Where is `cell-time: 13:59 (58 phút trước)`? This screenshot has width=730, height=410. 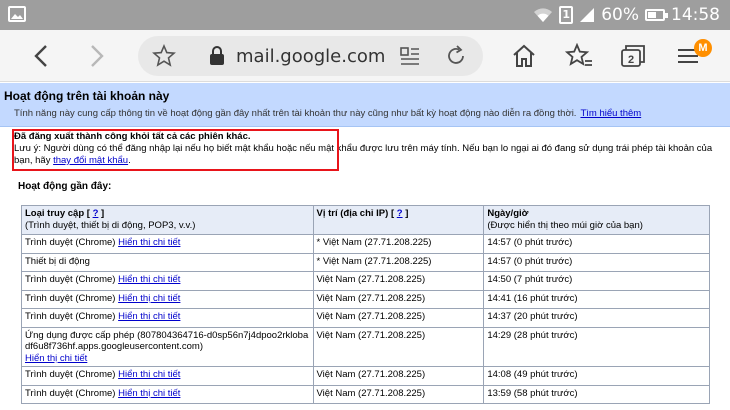 cell-time: 13:59 (58 phút trước) is located at coordinates (596, 394).